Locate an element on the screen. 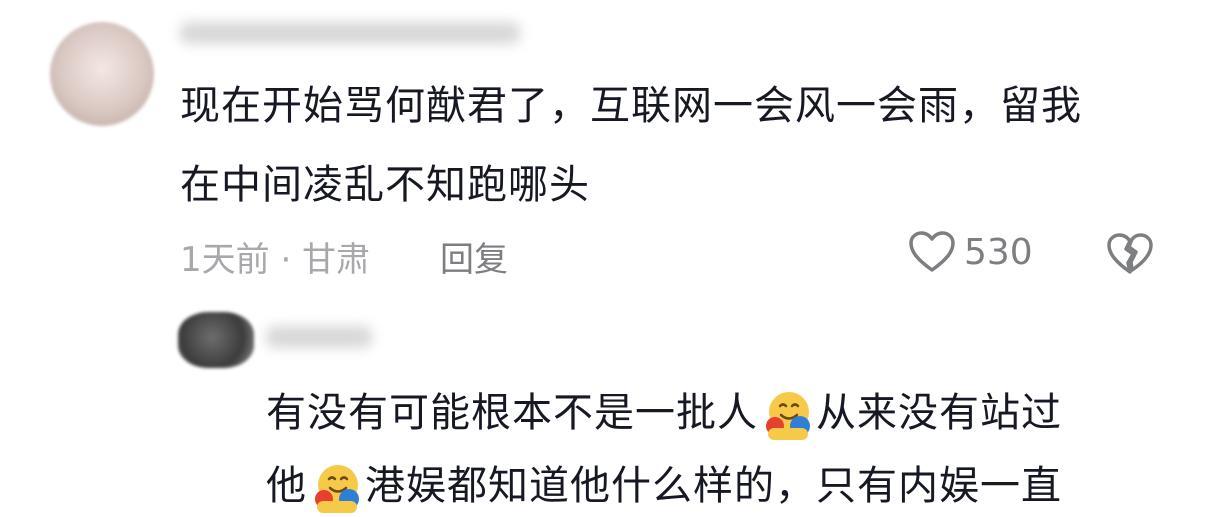 This screenshot has width=1206, height=517. like-button: 530 is located at coordinates (970, 252).